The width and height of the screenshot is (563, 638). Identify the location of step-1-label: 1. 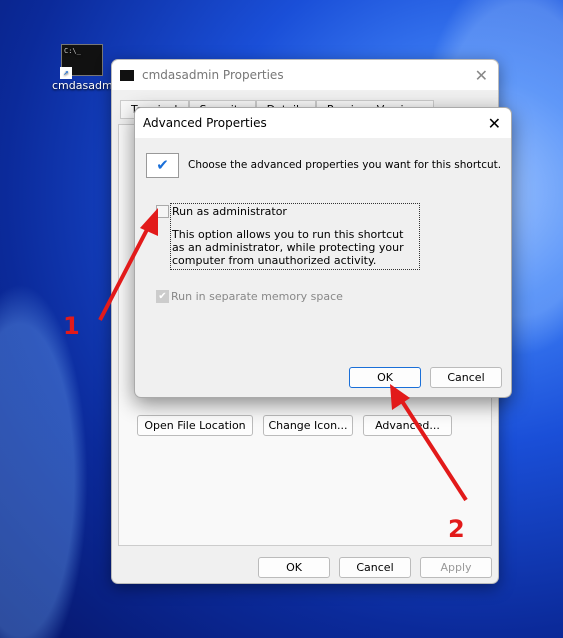
(71, 326).